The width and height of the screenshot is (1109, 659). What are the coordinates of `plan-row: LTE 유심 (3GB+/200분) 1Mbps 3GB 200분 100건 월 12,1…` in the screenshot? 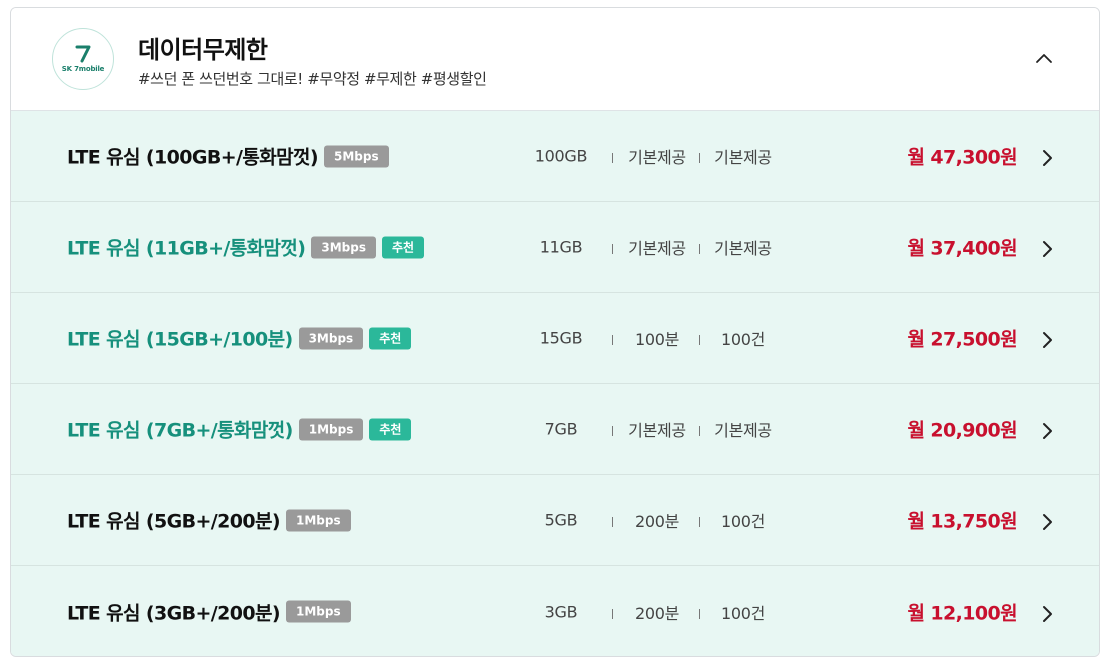 It's located at (555, 611).